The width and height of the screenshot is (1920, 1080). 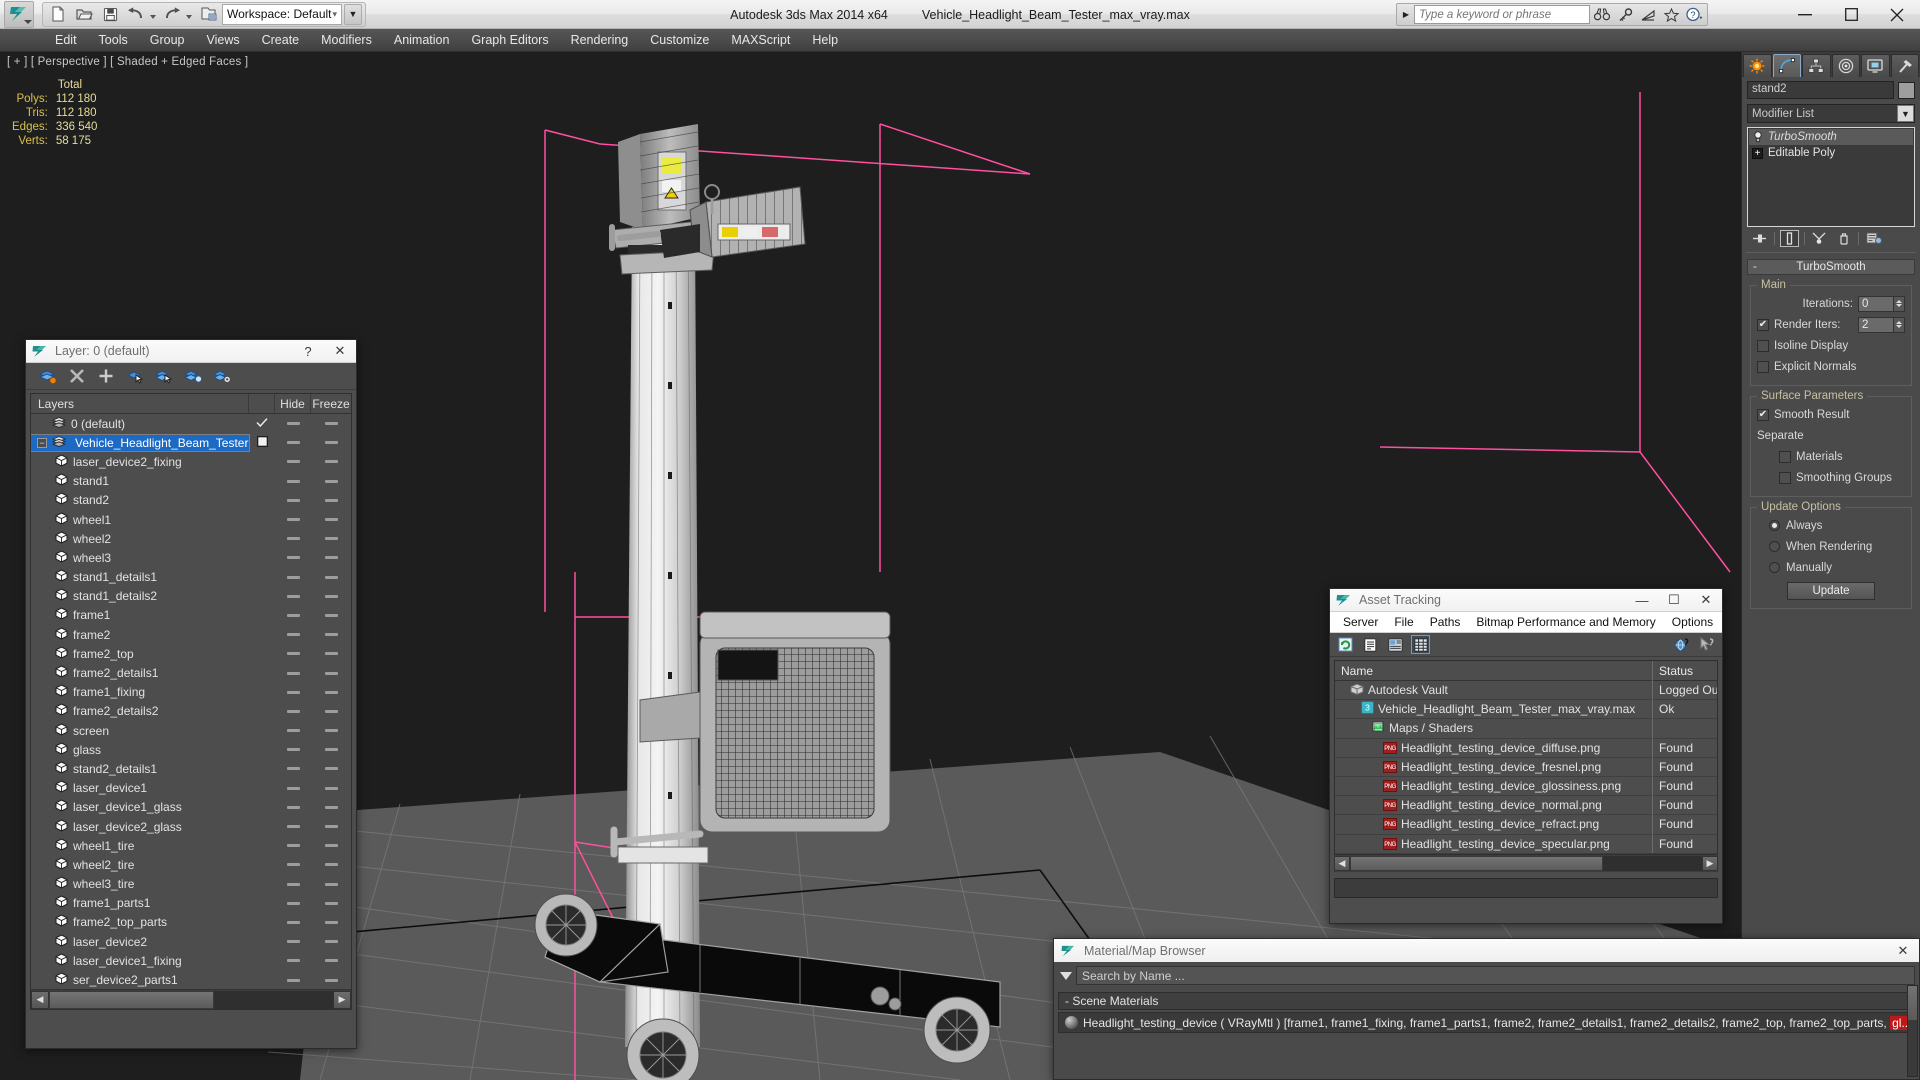 What do you see at coordinates (353, 14) in the screenshot?
I see `qat-overflow-button: ▼` at bounding box center [353, 14].